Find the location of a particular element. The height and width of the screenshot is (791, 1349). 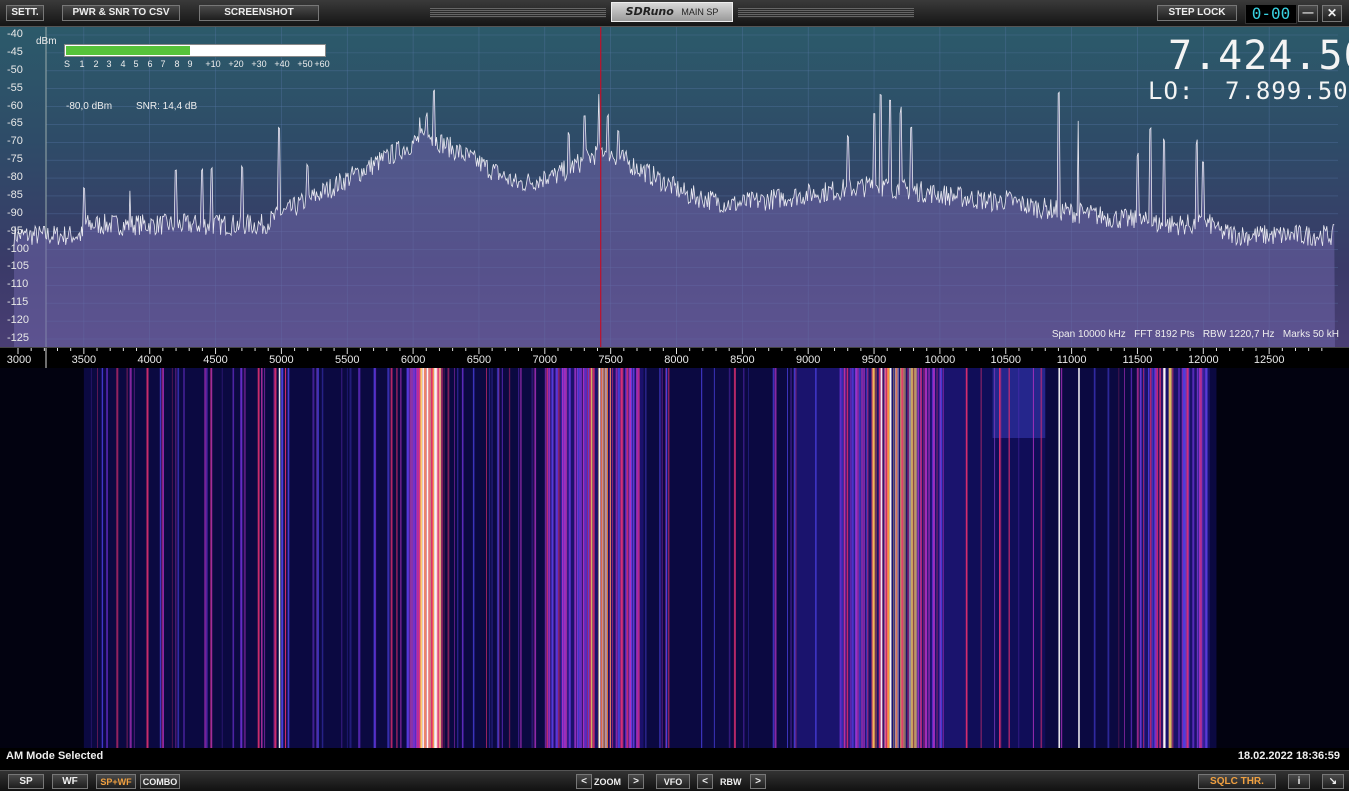

main-frequency: 7.424.500 is located at coordinates (1258, 56).